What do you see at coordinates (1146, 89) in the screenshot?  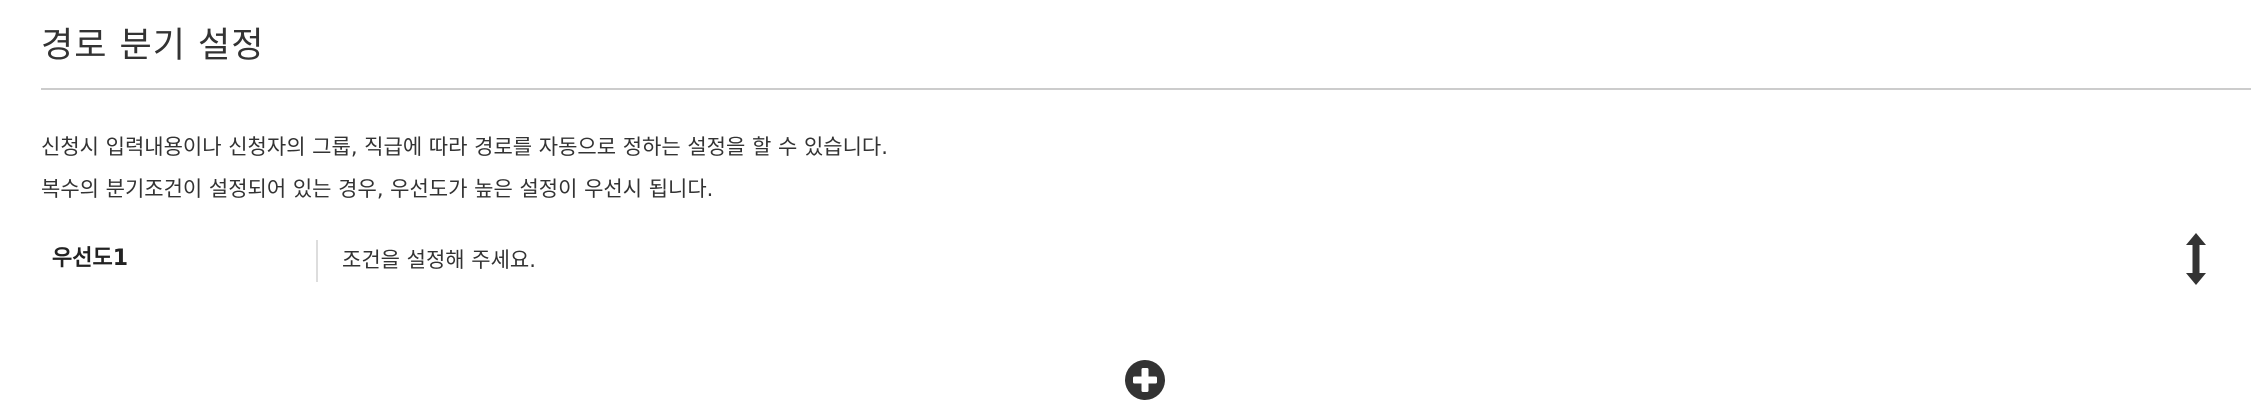 I see `title-divider` at bounding box center [1146, 89].